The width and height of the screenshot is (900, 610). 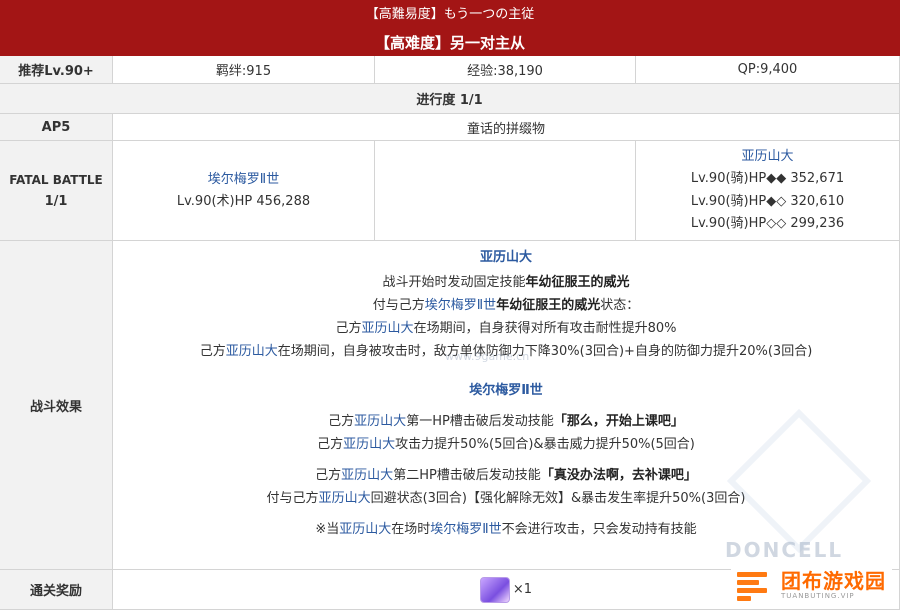 I want to click on bond-cell: 羁绊:915, so click(x=244, y=70).